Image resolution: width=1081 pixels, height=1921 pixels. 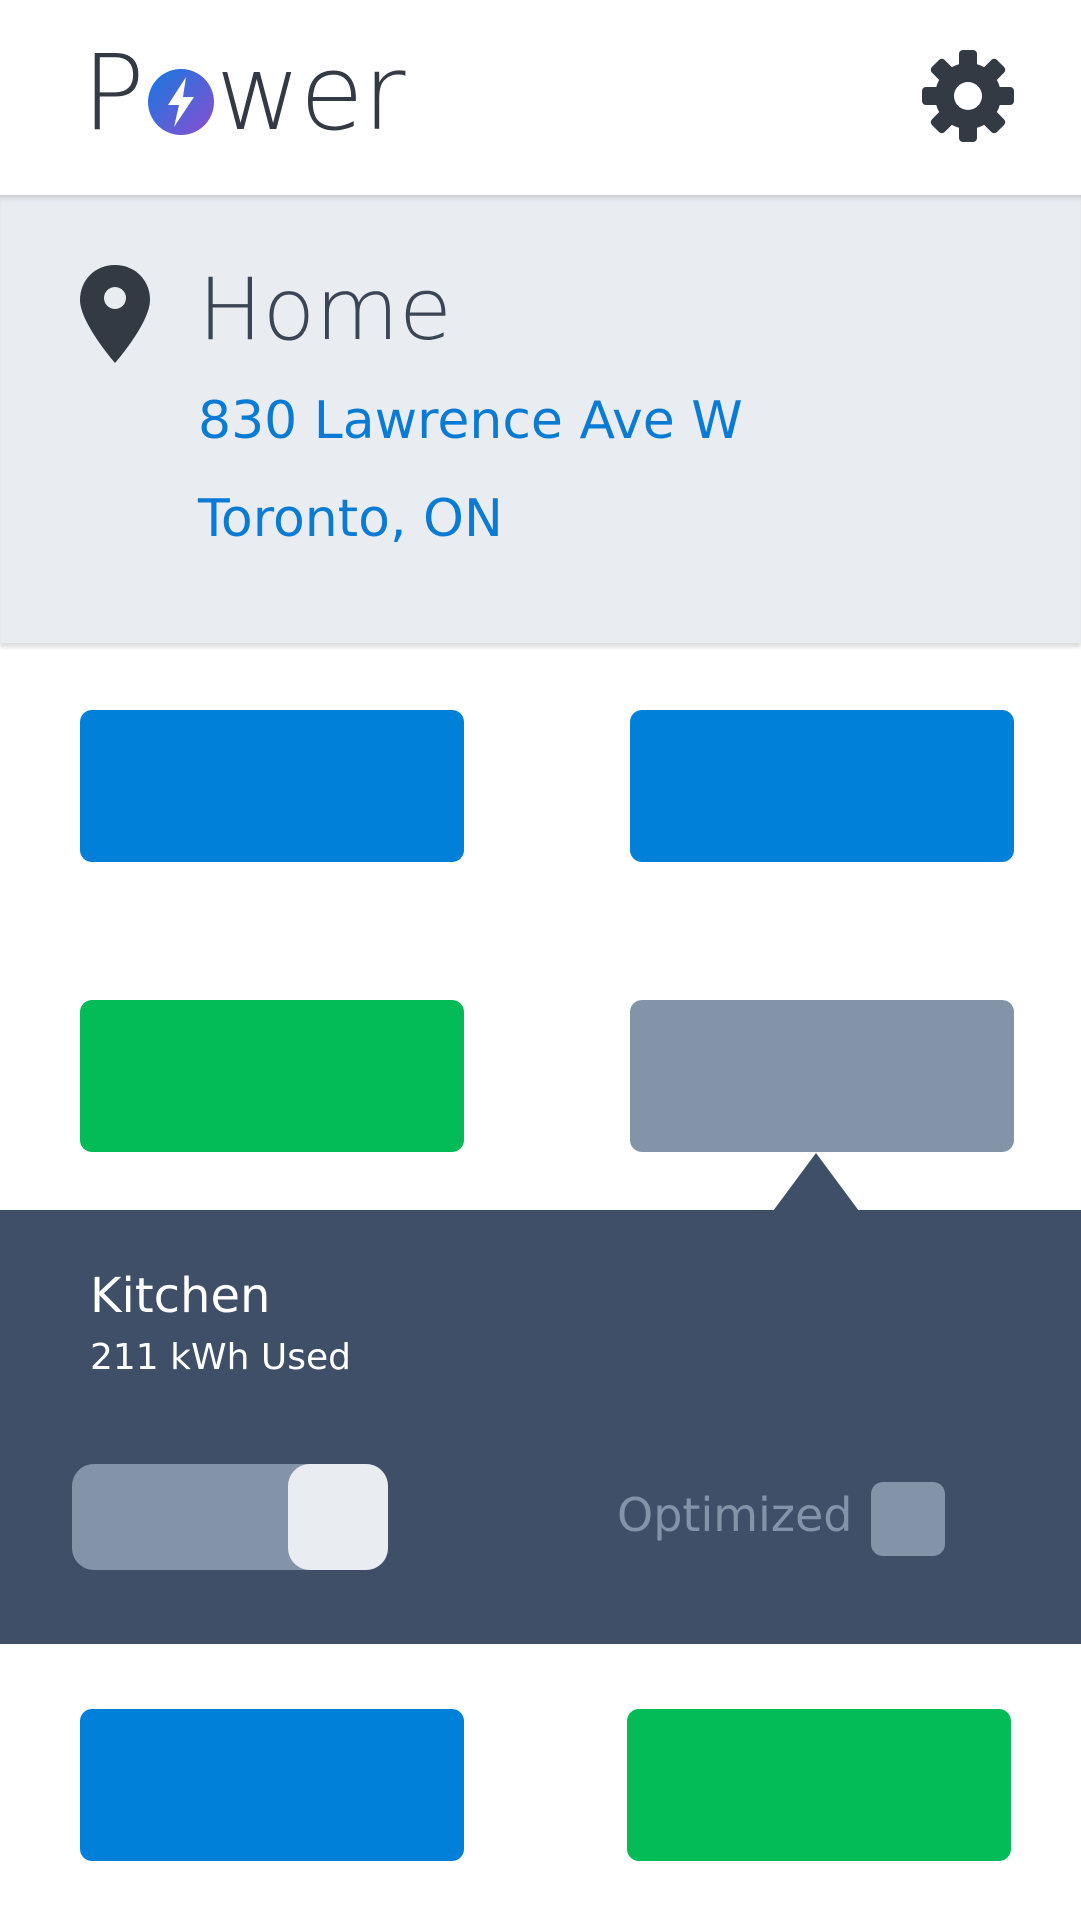 I want to click on lightning-circle-icon, so click(x=180, y=102).